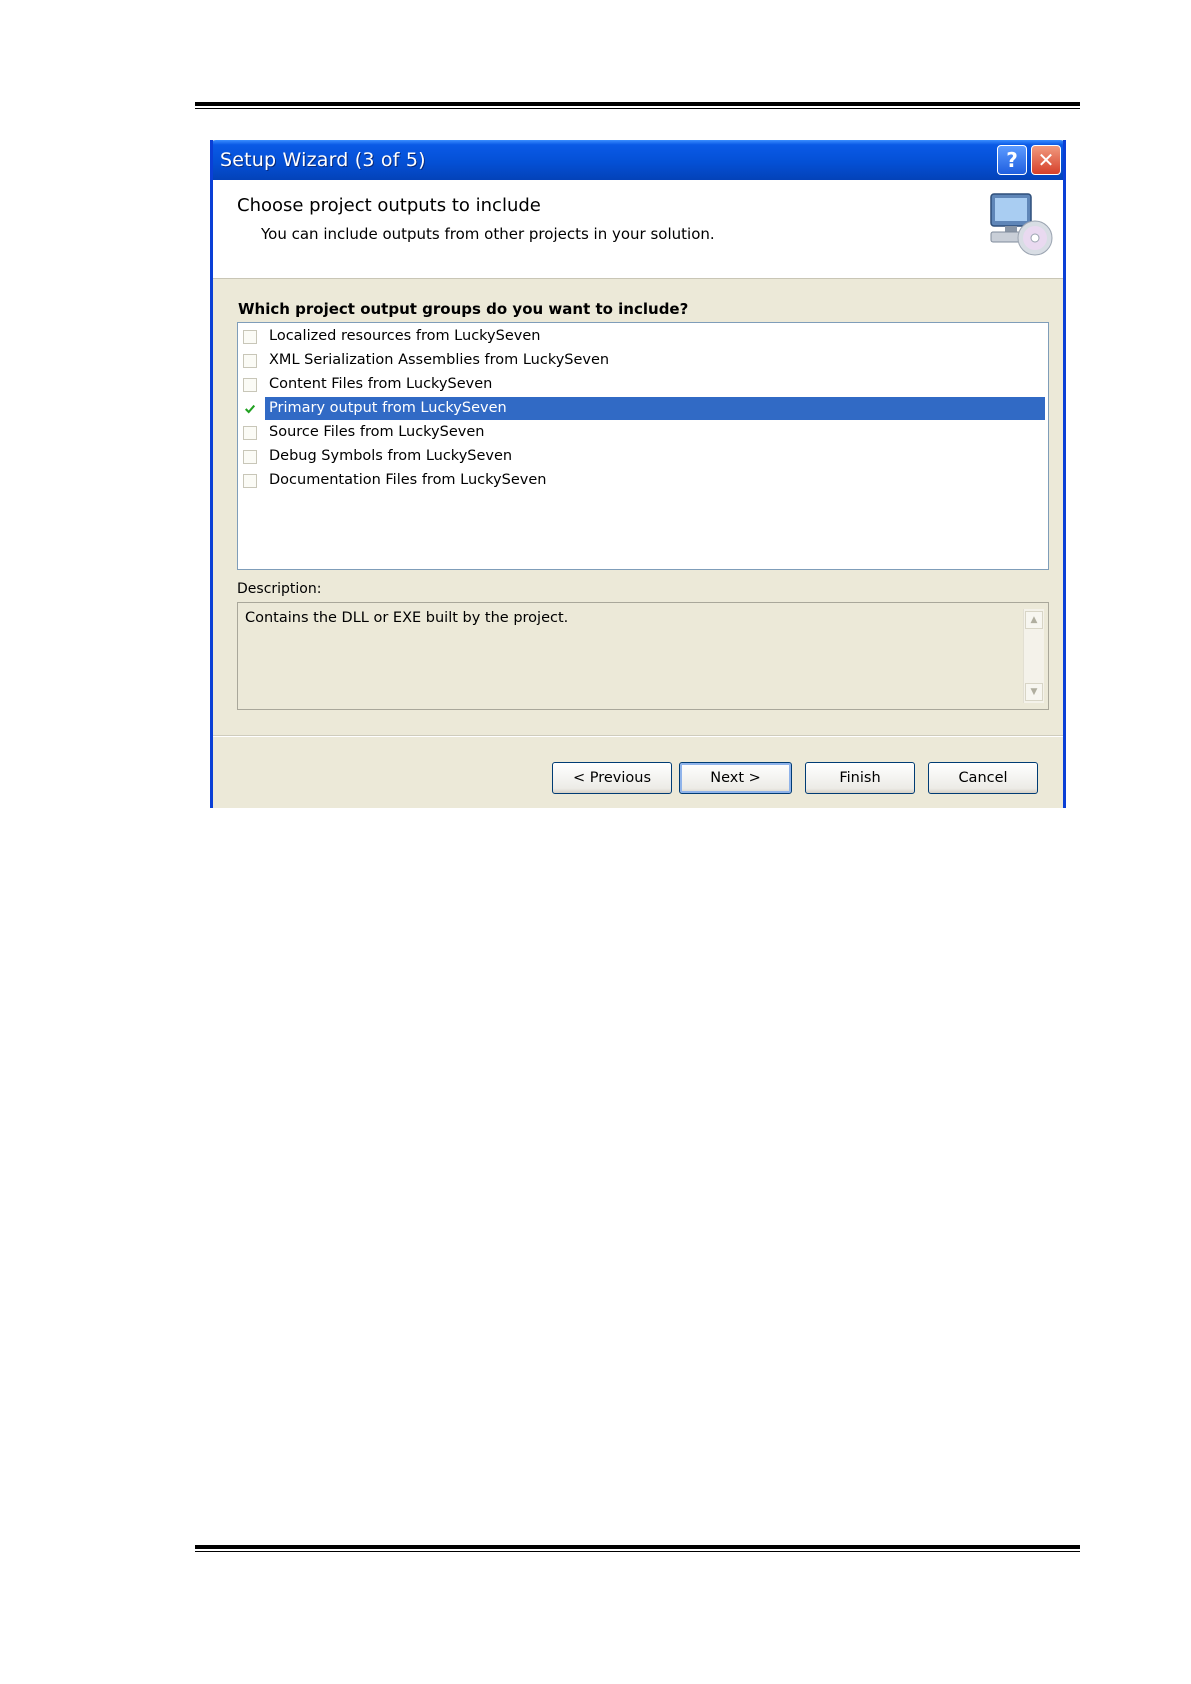 The image size is (1191, 1684). What do you see at coordinates (643, 480) in the screenshot?
I see `list-item: Documentation Files from LuckySeven` at bounding box center [643, 480].